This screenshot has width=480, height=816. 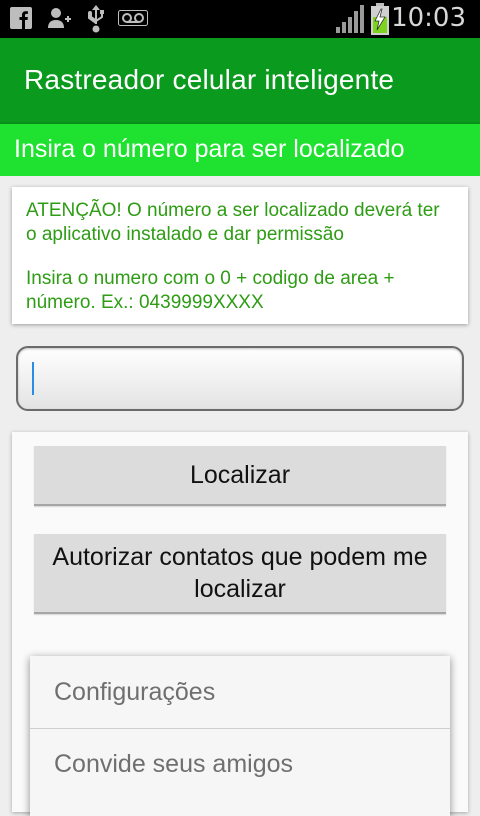 What do you see at coordinates (240, 692) in the screenshot?
I see `menu-item-settings: Configurações` at bounding box center [240, 692].